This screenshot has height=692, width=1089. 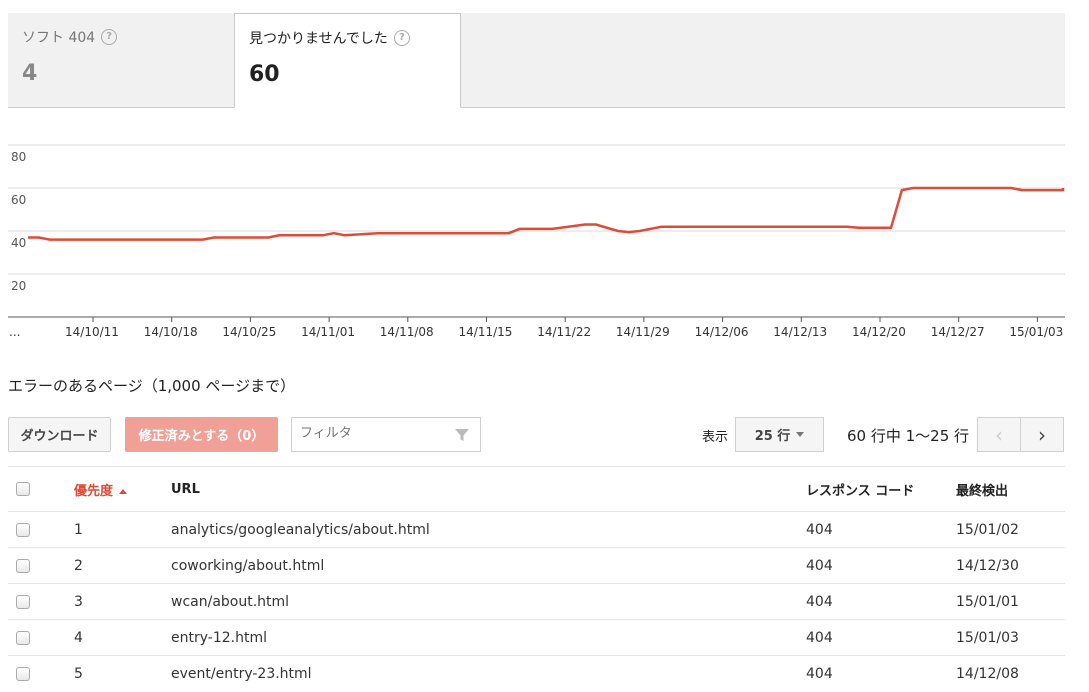 What do you see at coordinates (18, 200) in the screenshot?
I see `y-tick-label: 60` at bounding box center [18, 200].